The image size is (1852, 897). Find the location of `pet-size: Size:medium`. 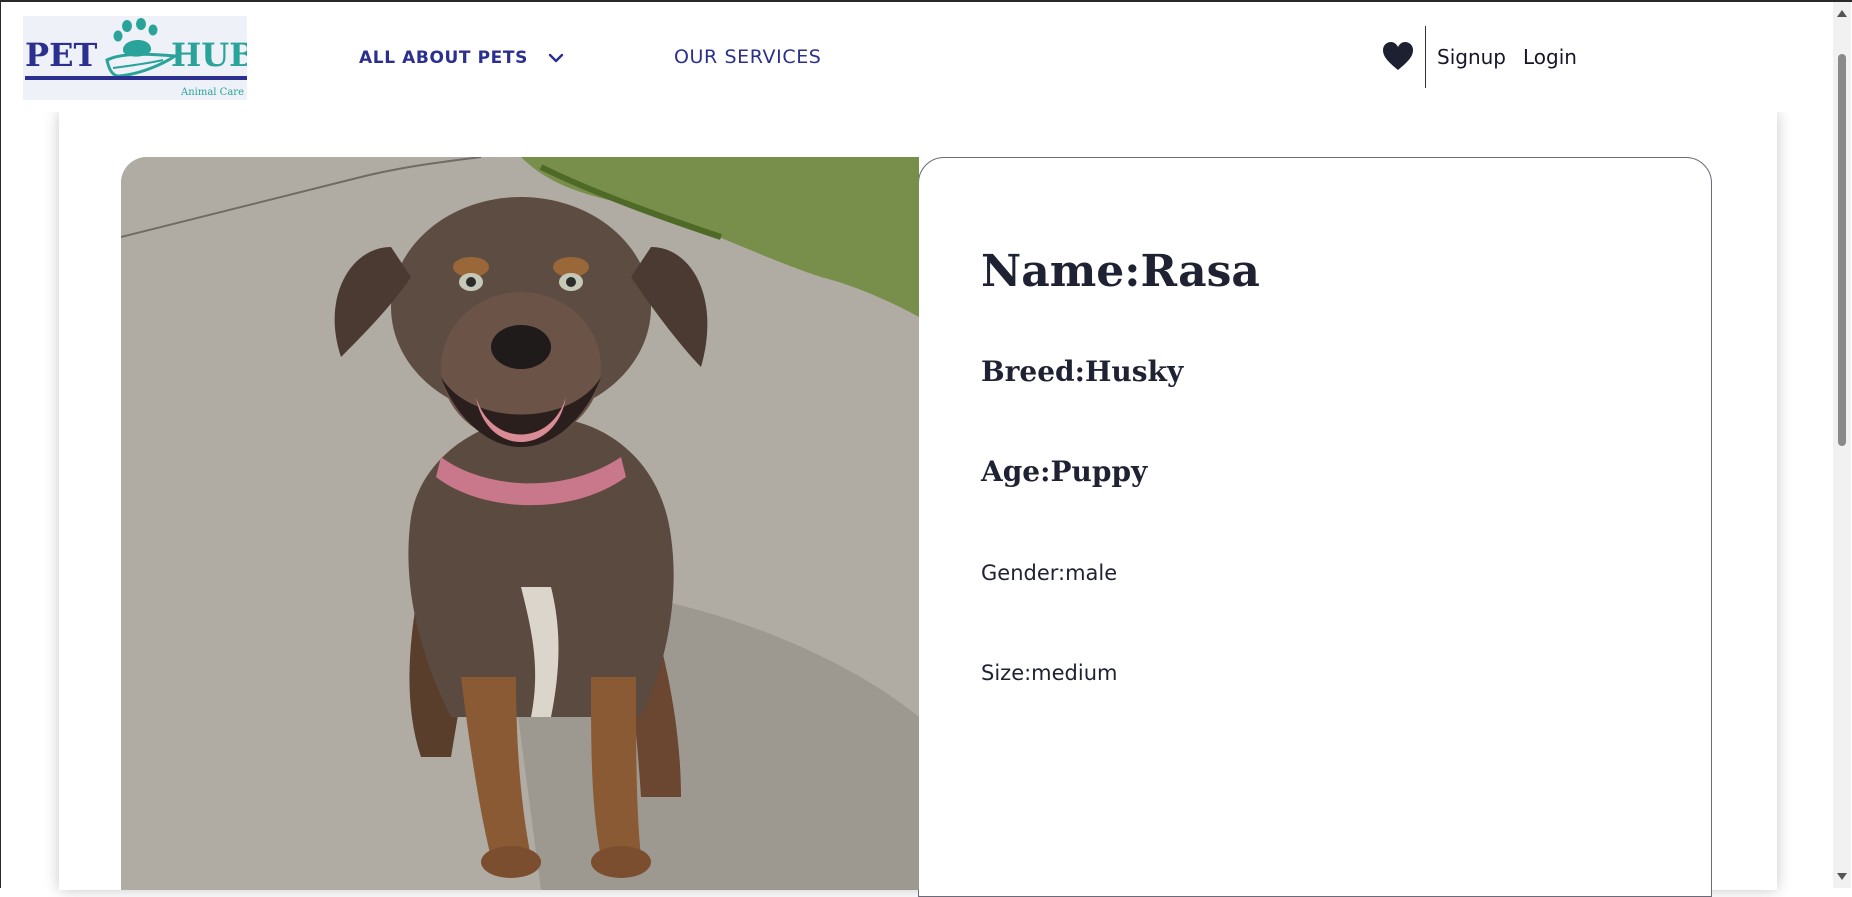

pet-size: Size:medium is located at coordinates (1049, 673).